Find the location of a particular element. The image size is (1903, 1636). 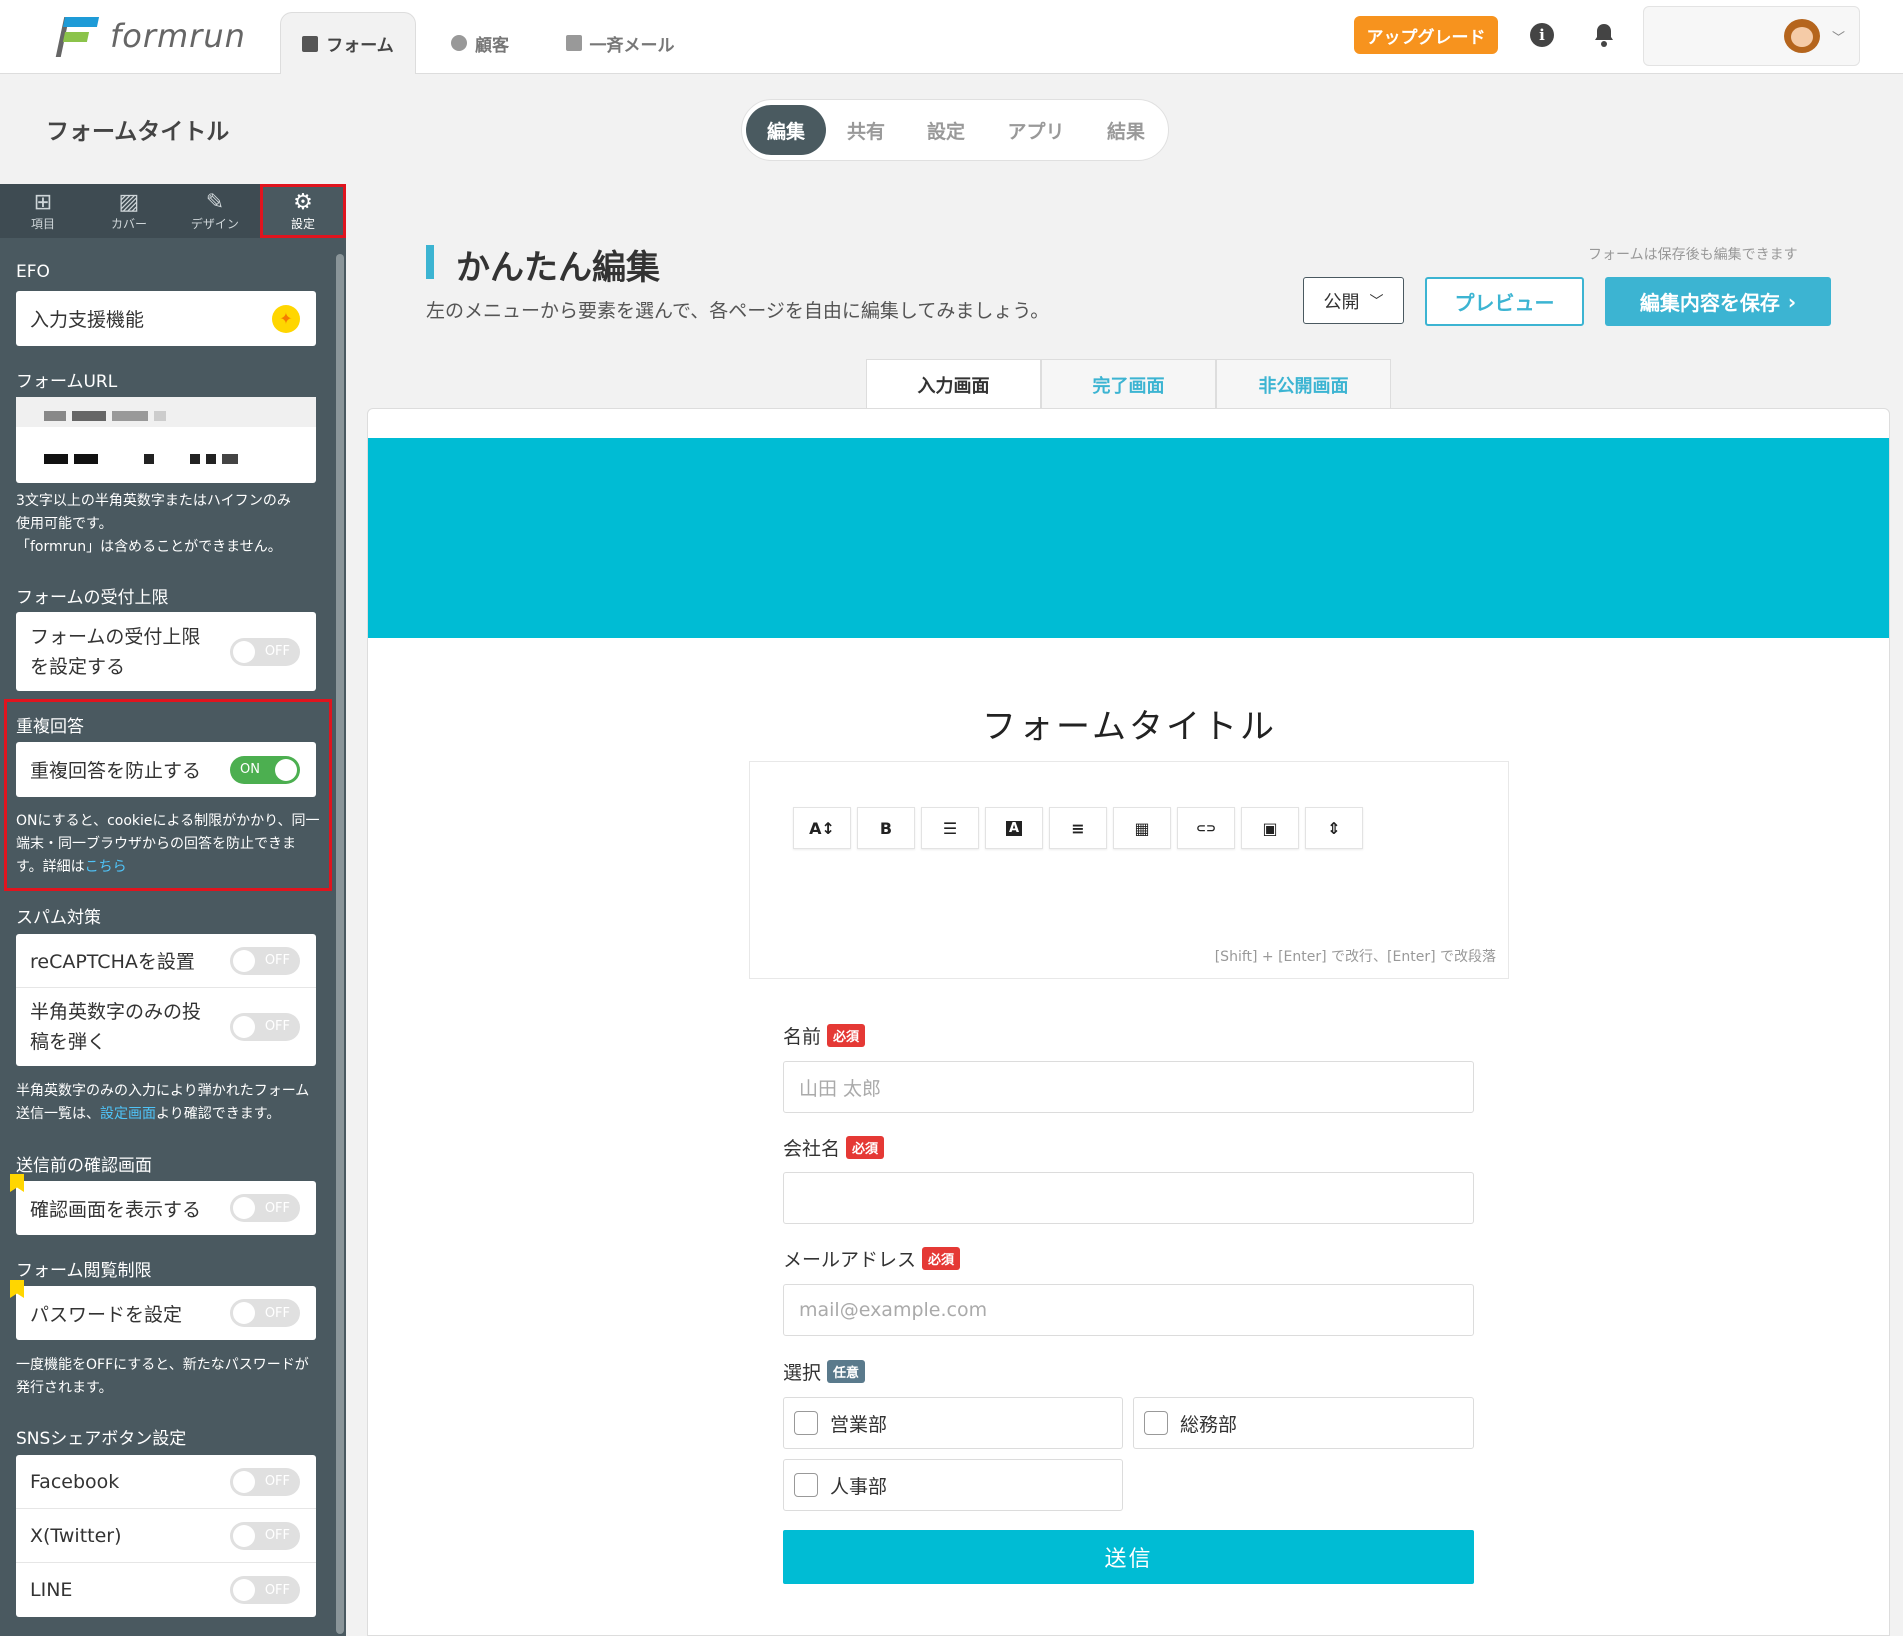

table-icon: ▦ is located at coordinates (1142, 828).